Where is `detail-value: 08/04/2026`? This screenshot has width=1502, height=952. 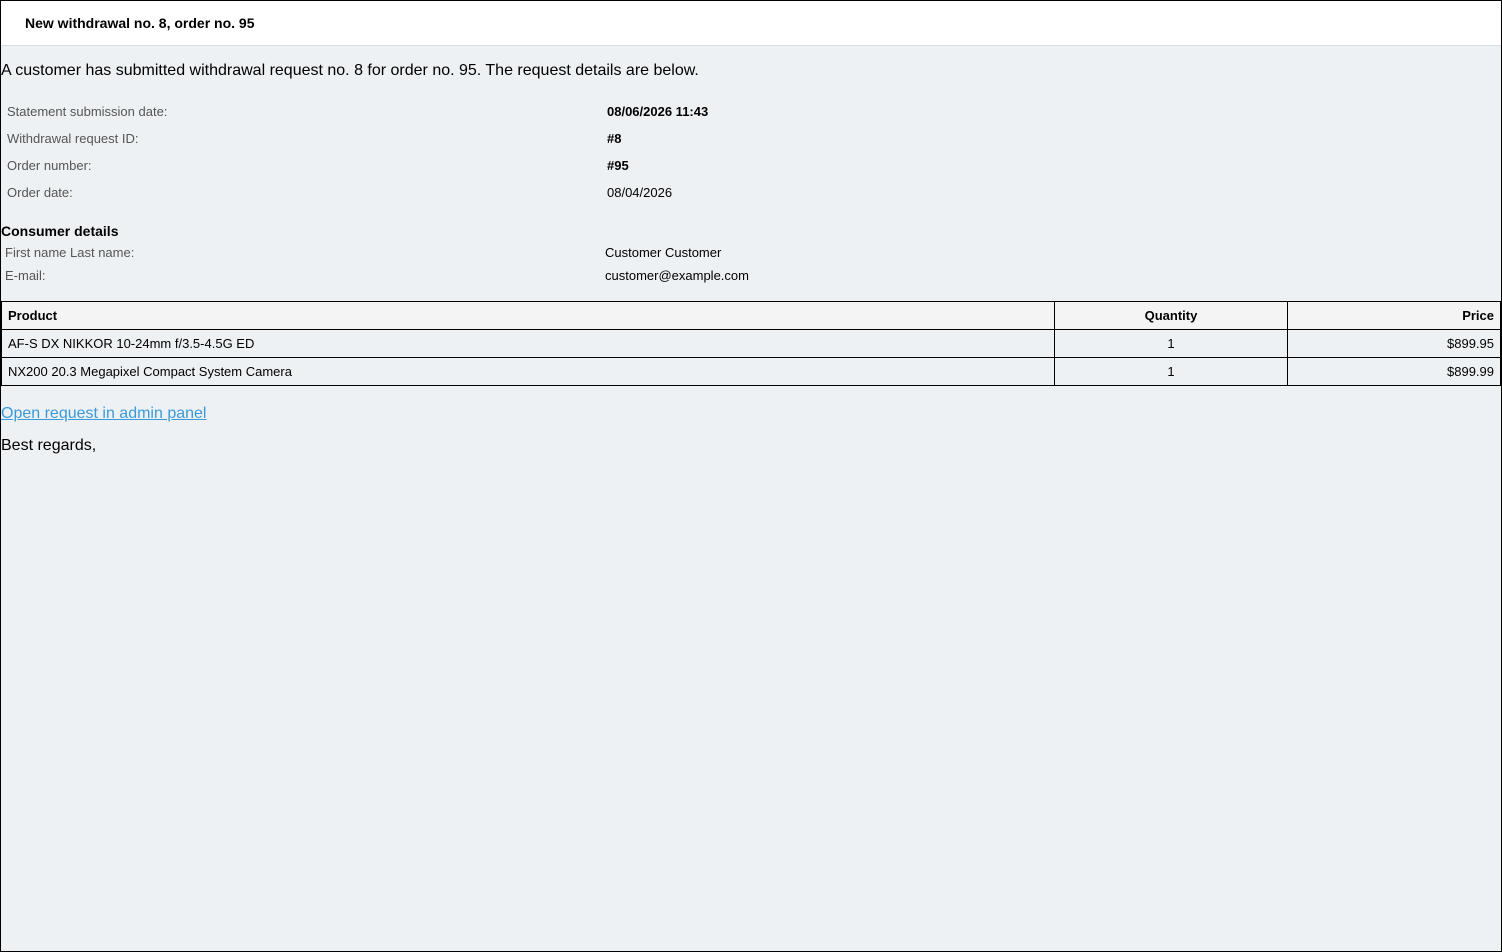
detail-value: 08/04/2026 is located at coordinates (640, 192).